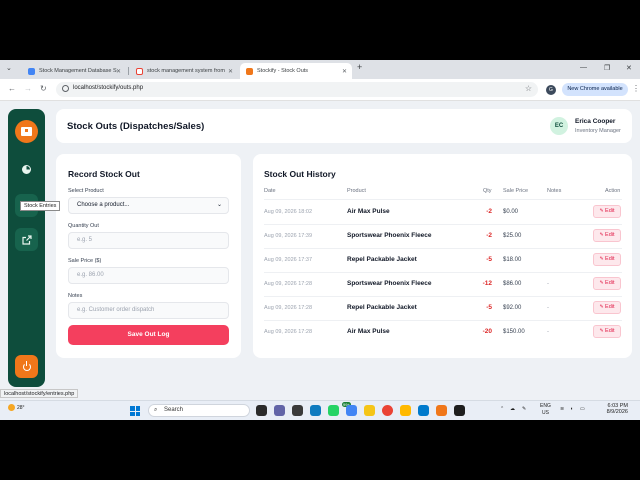 The width and height of the screenshot is (640, 480). I want to click on volume-icon: ◖, so click(571, 409).